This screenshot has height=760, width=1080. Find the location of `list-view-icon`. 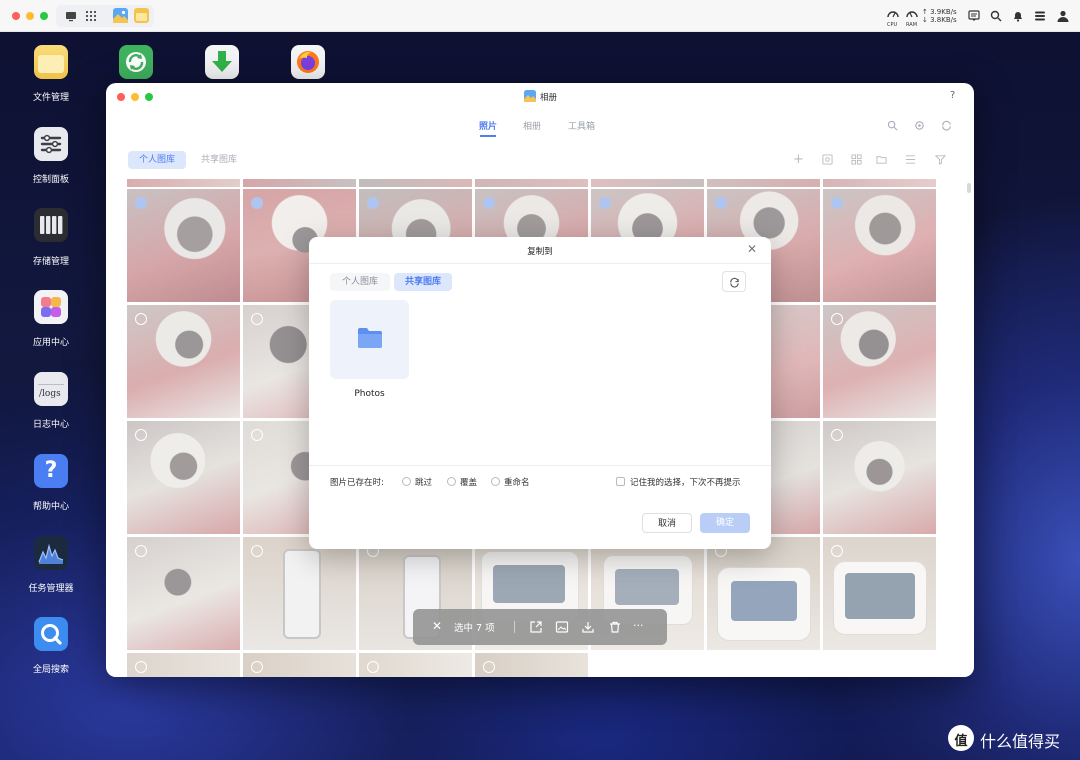

list-view-icon is located at coordinates (910, 159).